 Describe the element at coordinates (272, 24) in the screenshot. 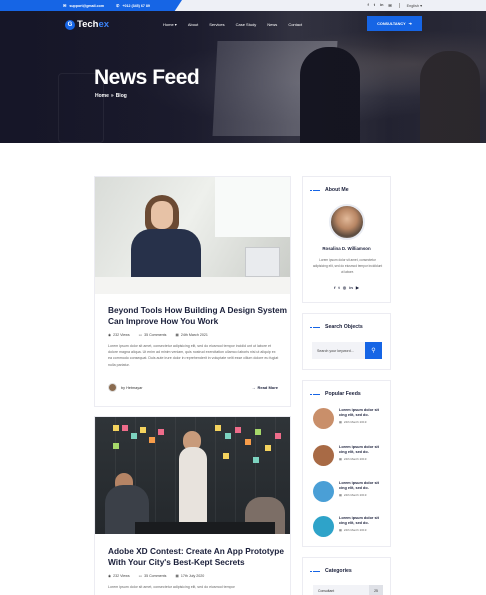

I see `nav-news: News` at that location.